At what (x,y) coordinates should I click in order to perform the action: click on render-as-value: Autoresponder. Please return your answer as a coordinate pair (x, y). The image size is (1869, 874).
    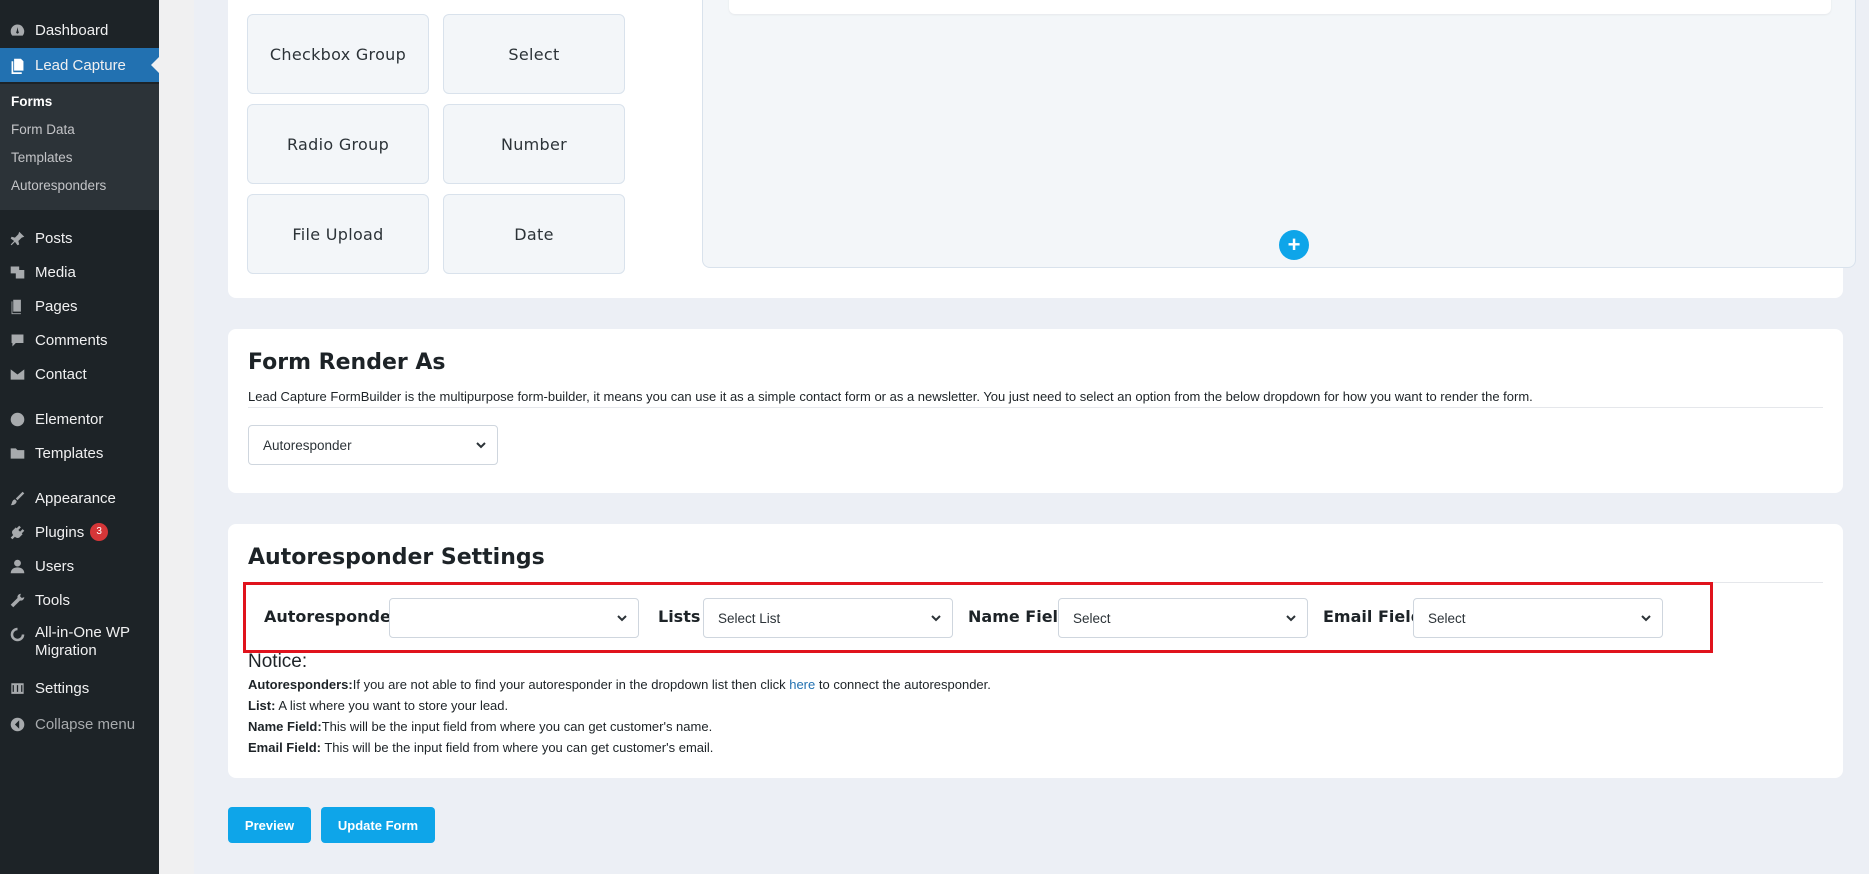
    Looking at the image, I should click on (307, 445).